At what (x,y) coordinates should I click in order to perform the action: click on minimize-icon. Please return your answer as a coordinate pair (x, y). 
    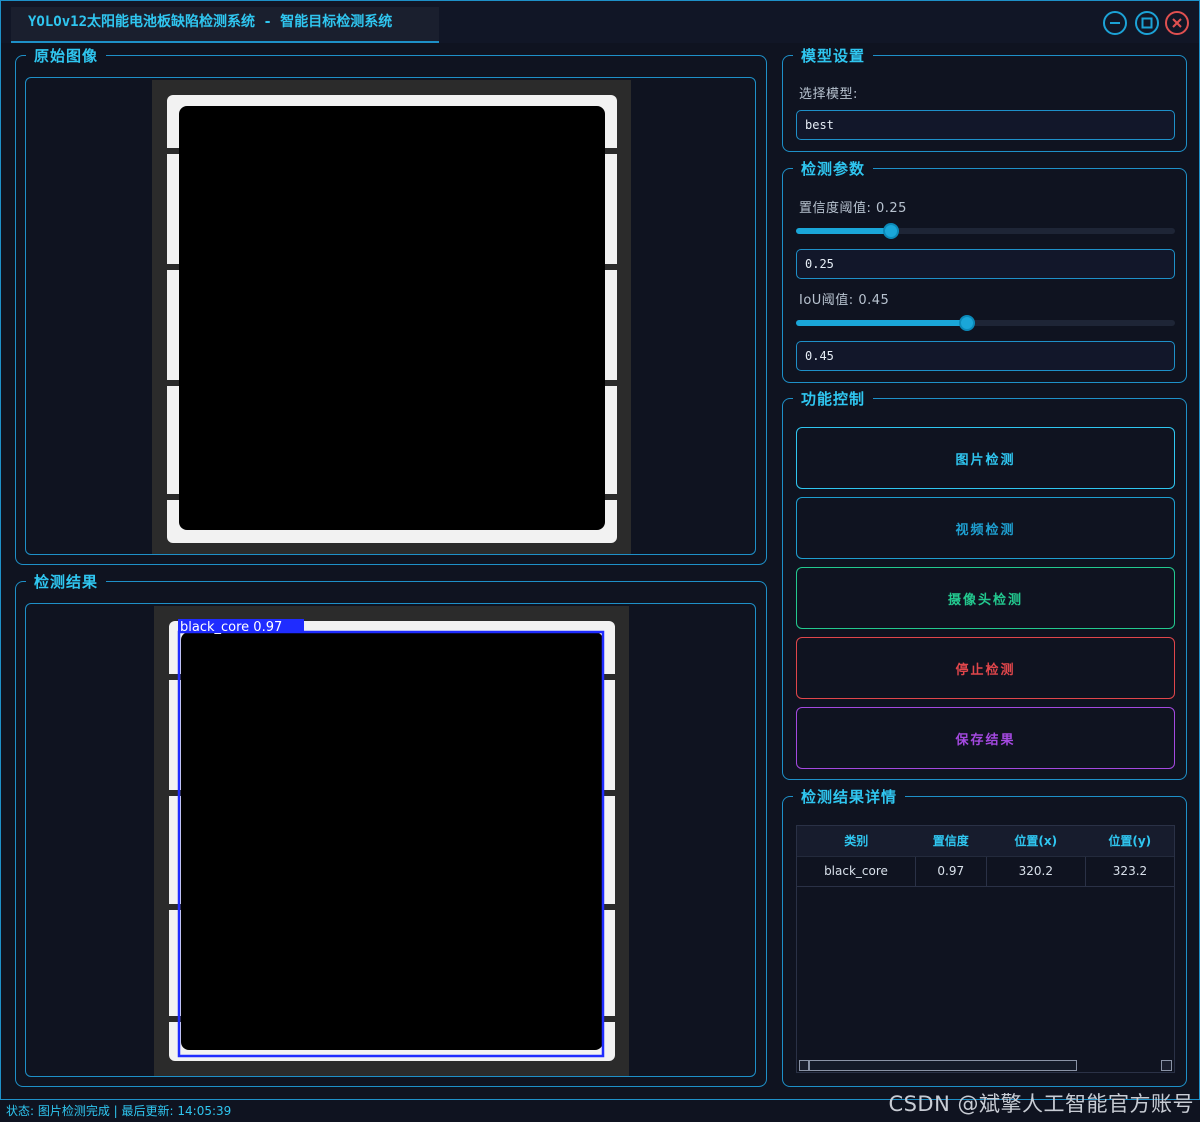
    Looking at the image, I should click on (1115, 23).